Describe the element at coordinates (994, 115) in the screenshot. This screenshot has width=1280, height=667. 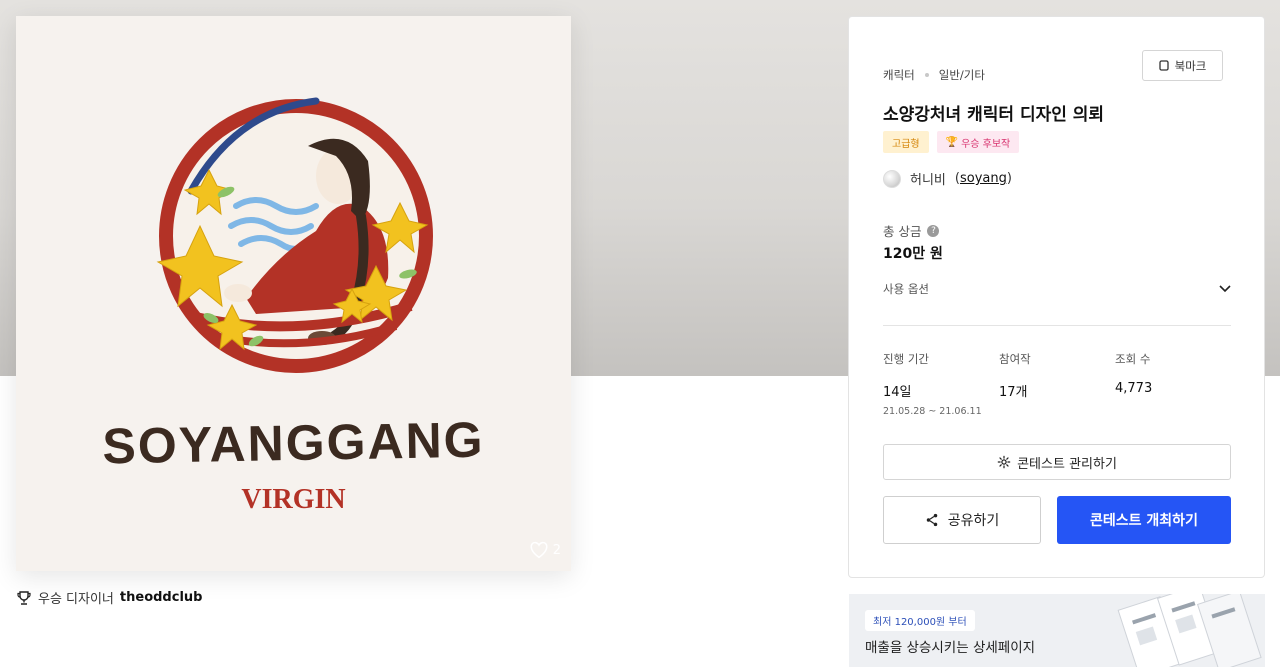
I see `contest-title: 소양강처녀 캐릭터 디자인 의뢰` at that location.